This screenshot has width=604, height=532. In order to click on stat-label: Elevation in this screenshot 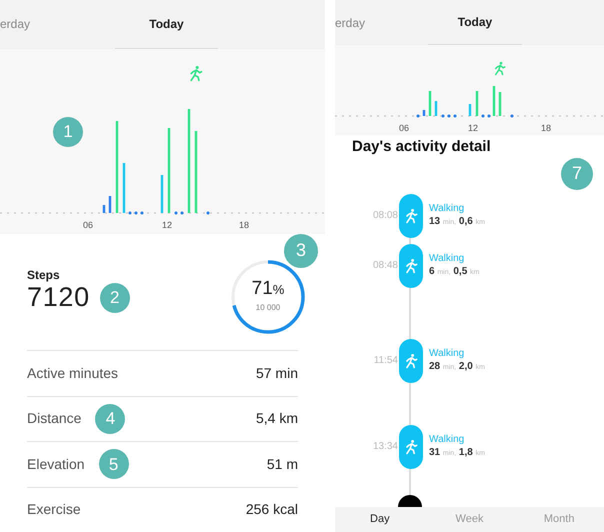, I will do `click(56, 464)`.